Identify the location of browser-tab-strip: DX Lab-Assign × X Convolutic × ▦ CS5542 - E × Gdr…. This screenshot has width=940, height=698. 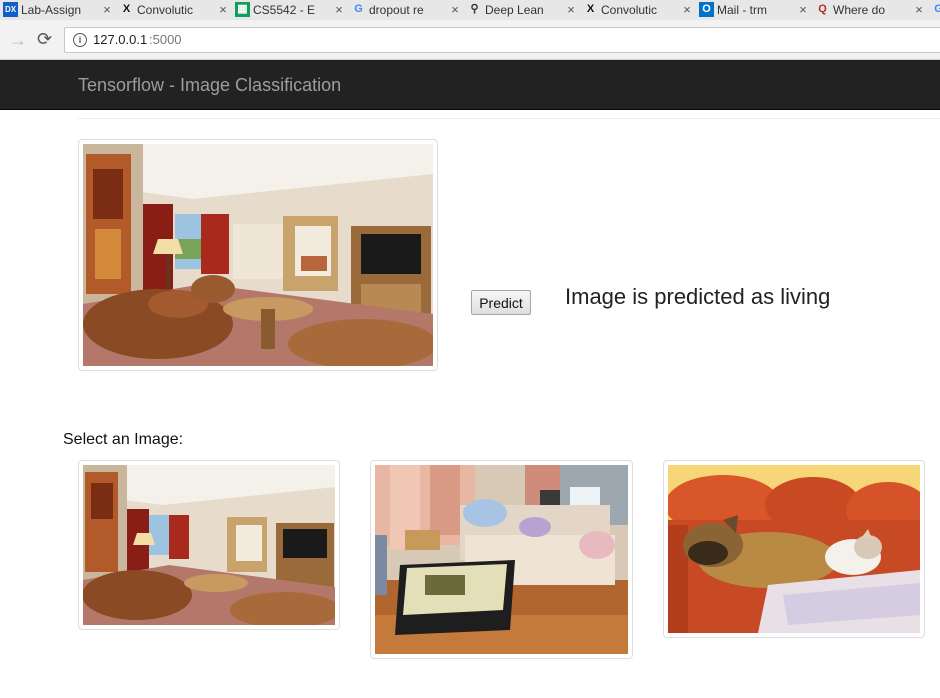
(470, 10).